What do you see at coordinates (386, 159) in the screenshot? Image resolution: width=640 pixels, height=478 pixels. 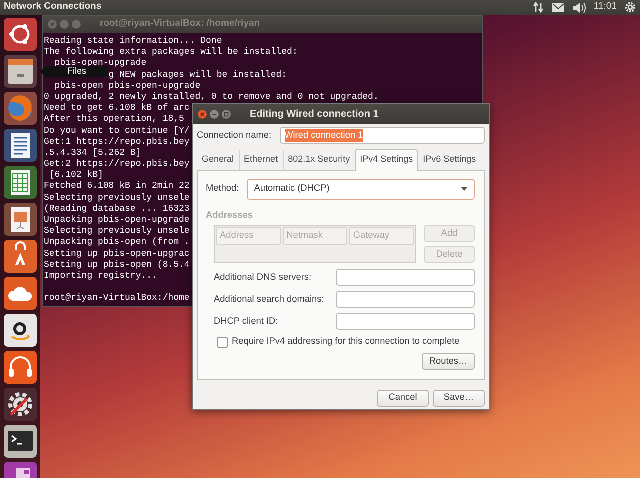 I see `tab: IPv4 Settings` at bounding box center [386, 159].